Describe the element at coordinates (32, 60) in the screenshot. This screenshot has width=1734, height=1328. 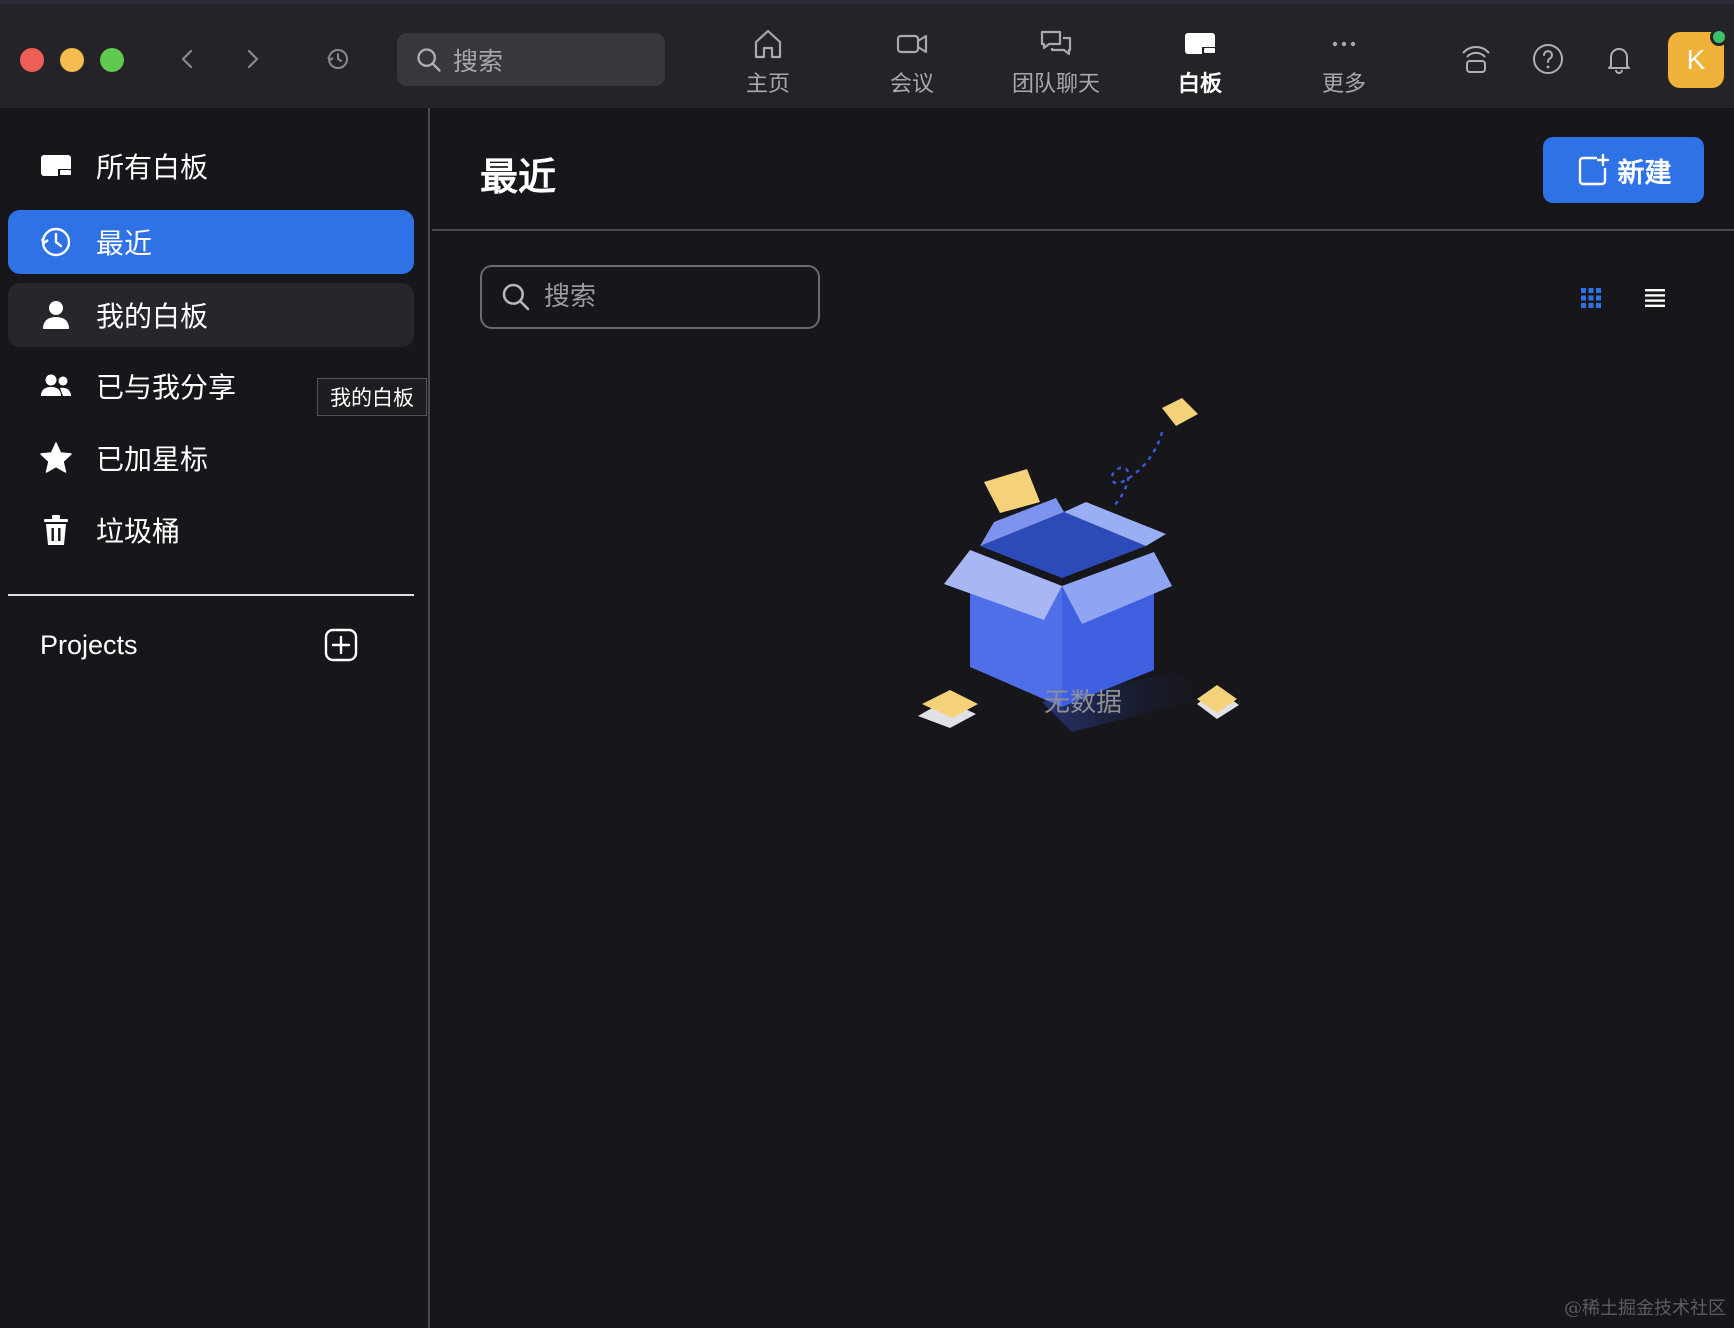
I see `close-window-button` at that location.